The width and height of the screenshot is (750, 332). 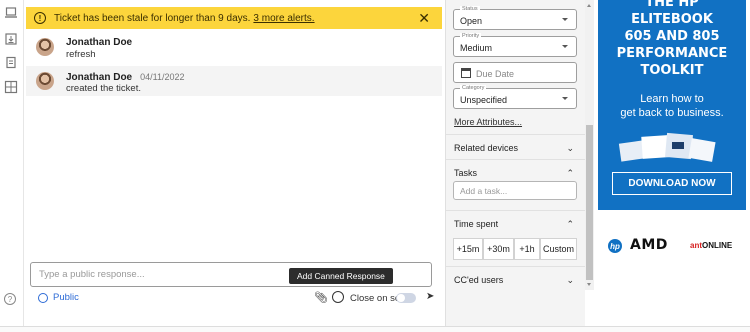 I want to click on canned-response-tooltip: Add Canned Response, so click(x=341, y=276).